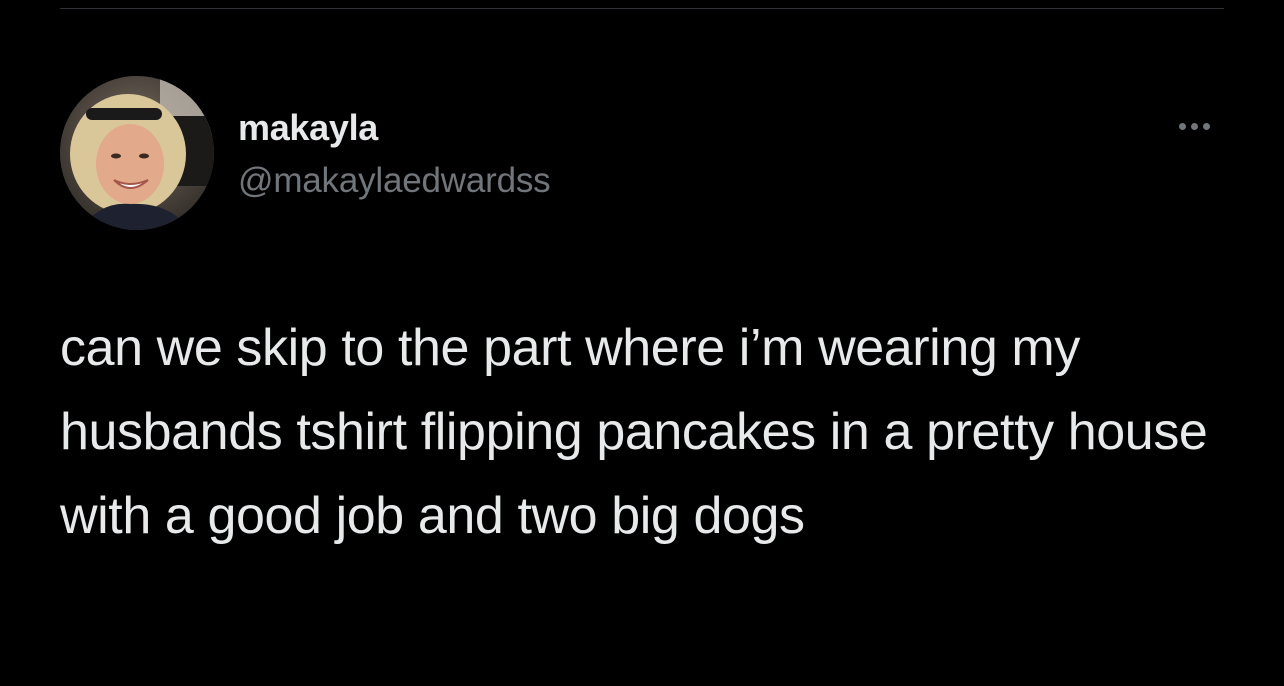  What do you see at coordinates (394, 155) in the screenshot?
I see `user-names: makayla @makaylaedwardss` at bounding box center [394, 155].